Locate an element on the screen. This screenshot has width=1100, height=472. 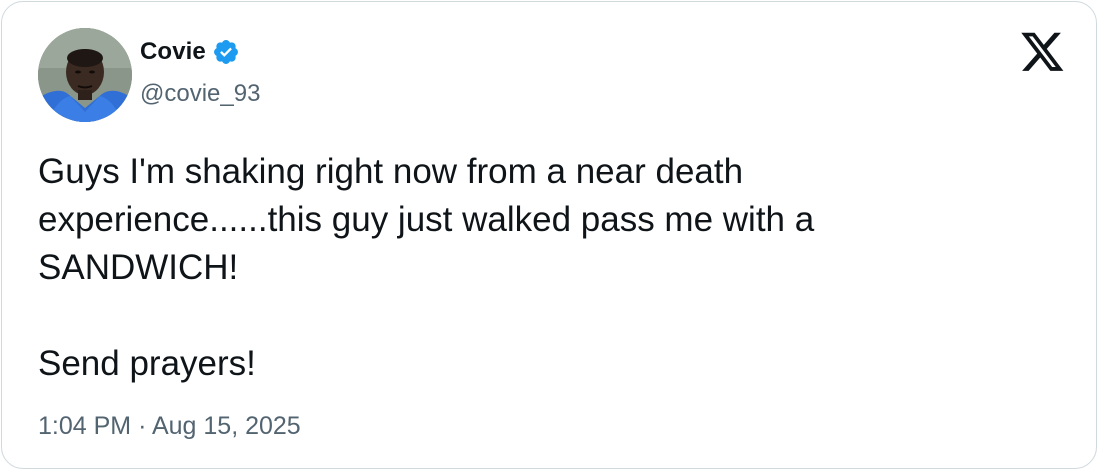
tweet-timestamp: 1:04 PM · Aug 15, 2025 is located at coordinates (169, 426).